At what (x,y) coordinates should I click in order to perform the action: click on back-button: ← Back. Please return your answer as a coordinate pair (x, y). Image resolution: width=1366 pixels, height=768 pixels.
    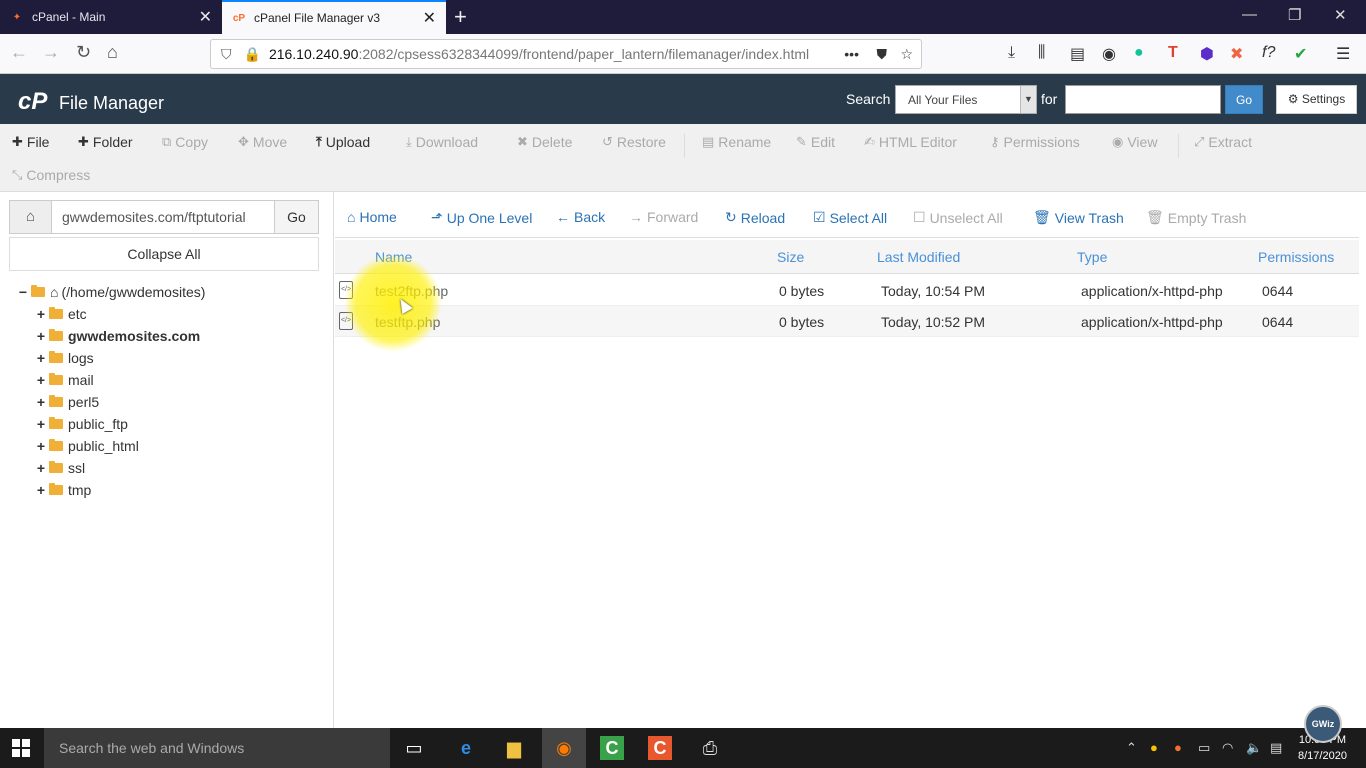
    Looking at the image, I should click on (580, 217).